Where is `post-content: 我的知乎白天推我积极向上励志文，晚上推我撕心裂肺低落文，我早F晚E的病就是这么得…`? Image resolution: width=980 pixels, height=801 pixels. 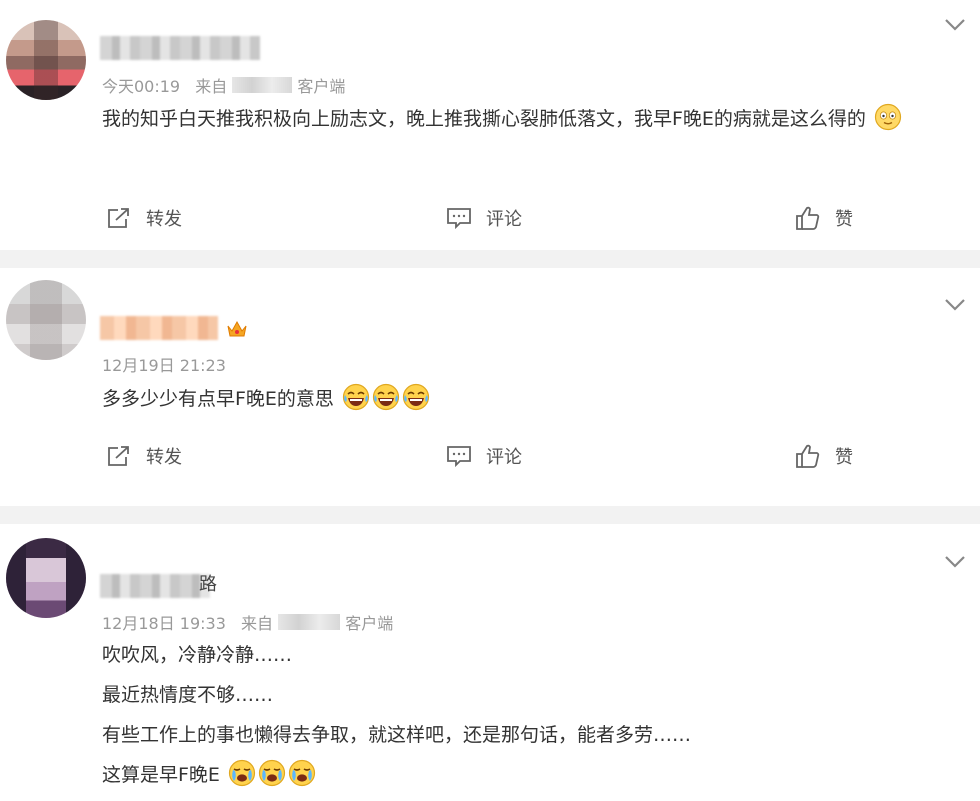
post-content: 我的知乎白天推我积极向上励志文，晚上推我撕心裂肺低落文，我早F晚E的病就是这么得… is located at coordinates (532, 119).